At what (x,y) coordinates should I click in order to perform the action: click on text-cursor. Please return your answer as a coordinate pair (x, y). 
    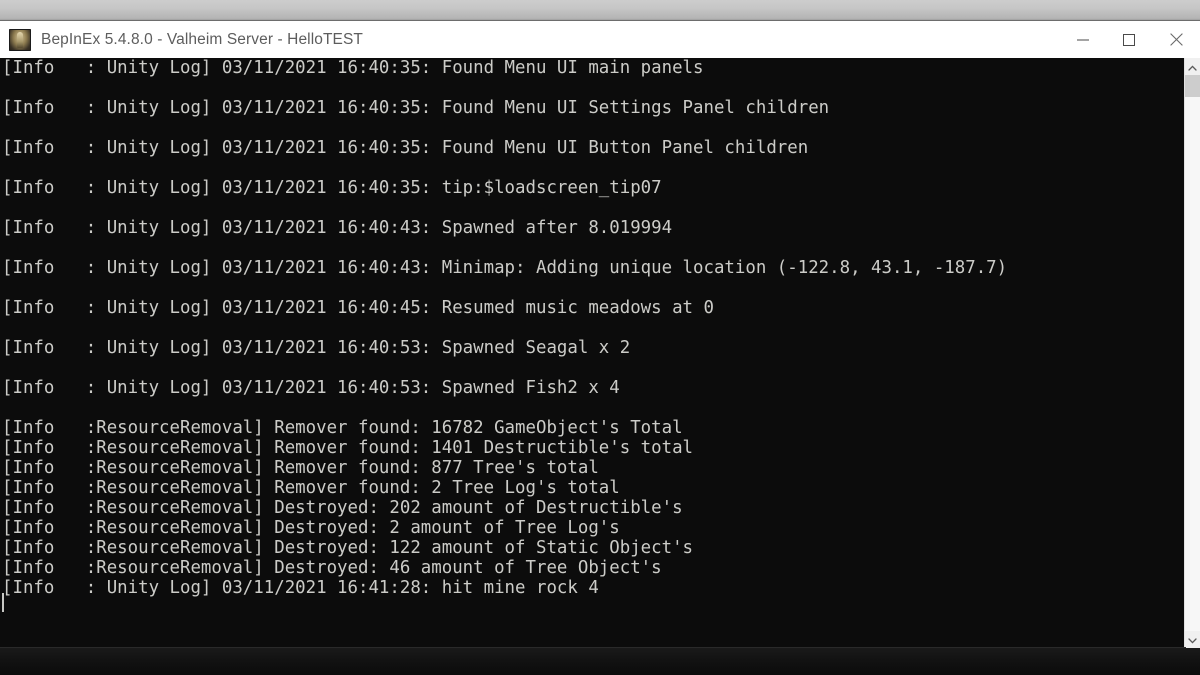
    Looking at the image, I should click on (3, 602).